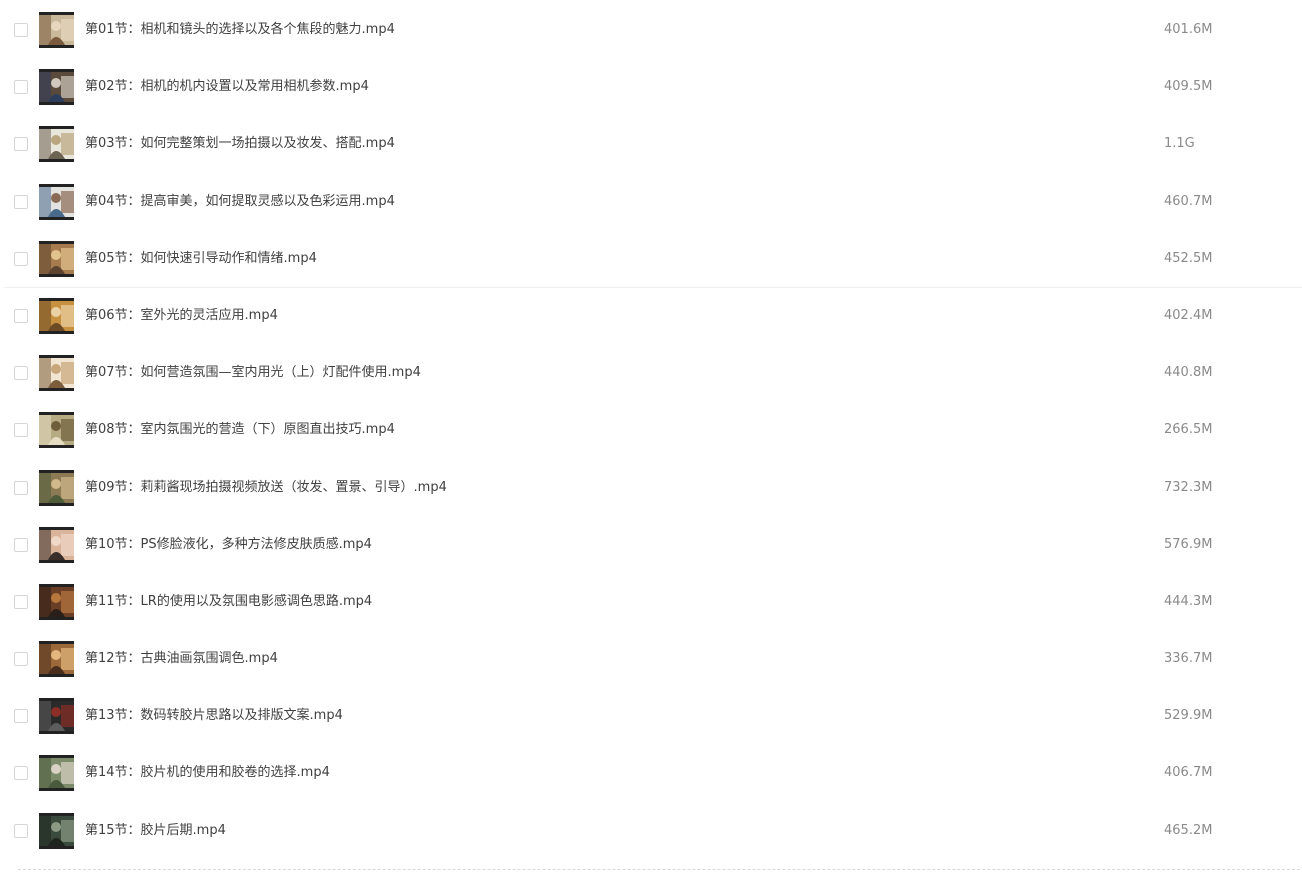 The width and height of the screenshot is (1302, 873). What do you see at coordinates (651, 372) in the screenshot?
I see `file-row: 第07节：如何营造氛围—室内用光（上）灯配件使用.mp4 440.8M` at bounding box center [651, 372].